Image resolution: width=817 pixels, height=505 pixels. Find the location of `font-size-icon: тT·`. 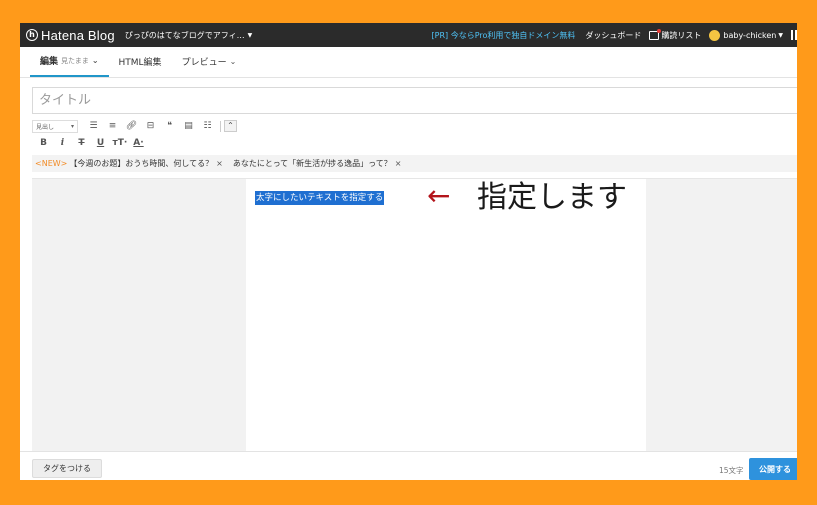

font-size-icon: тT· is located at coordinates (120, 143).